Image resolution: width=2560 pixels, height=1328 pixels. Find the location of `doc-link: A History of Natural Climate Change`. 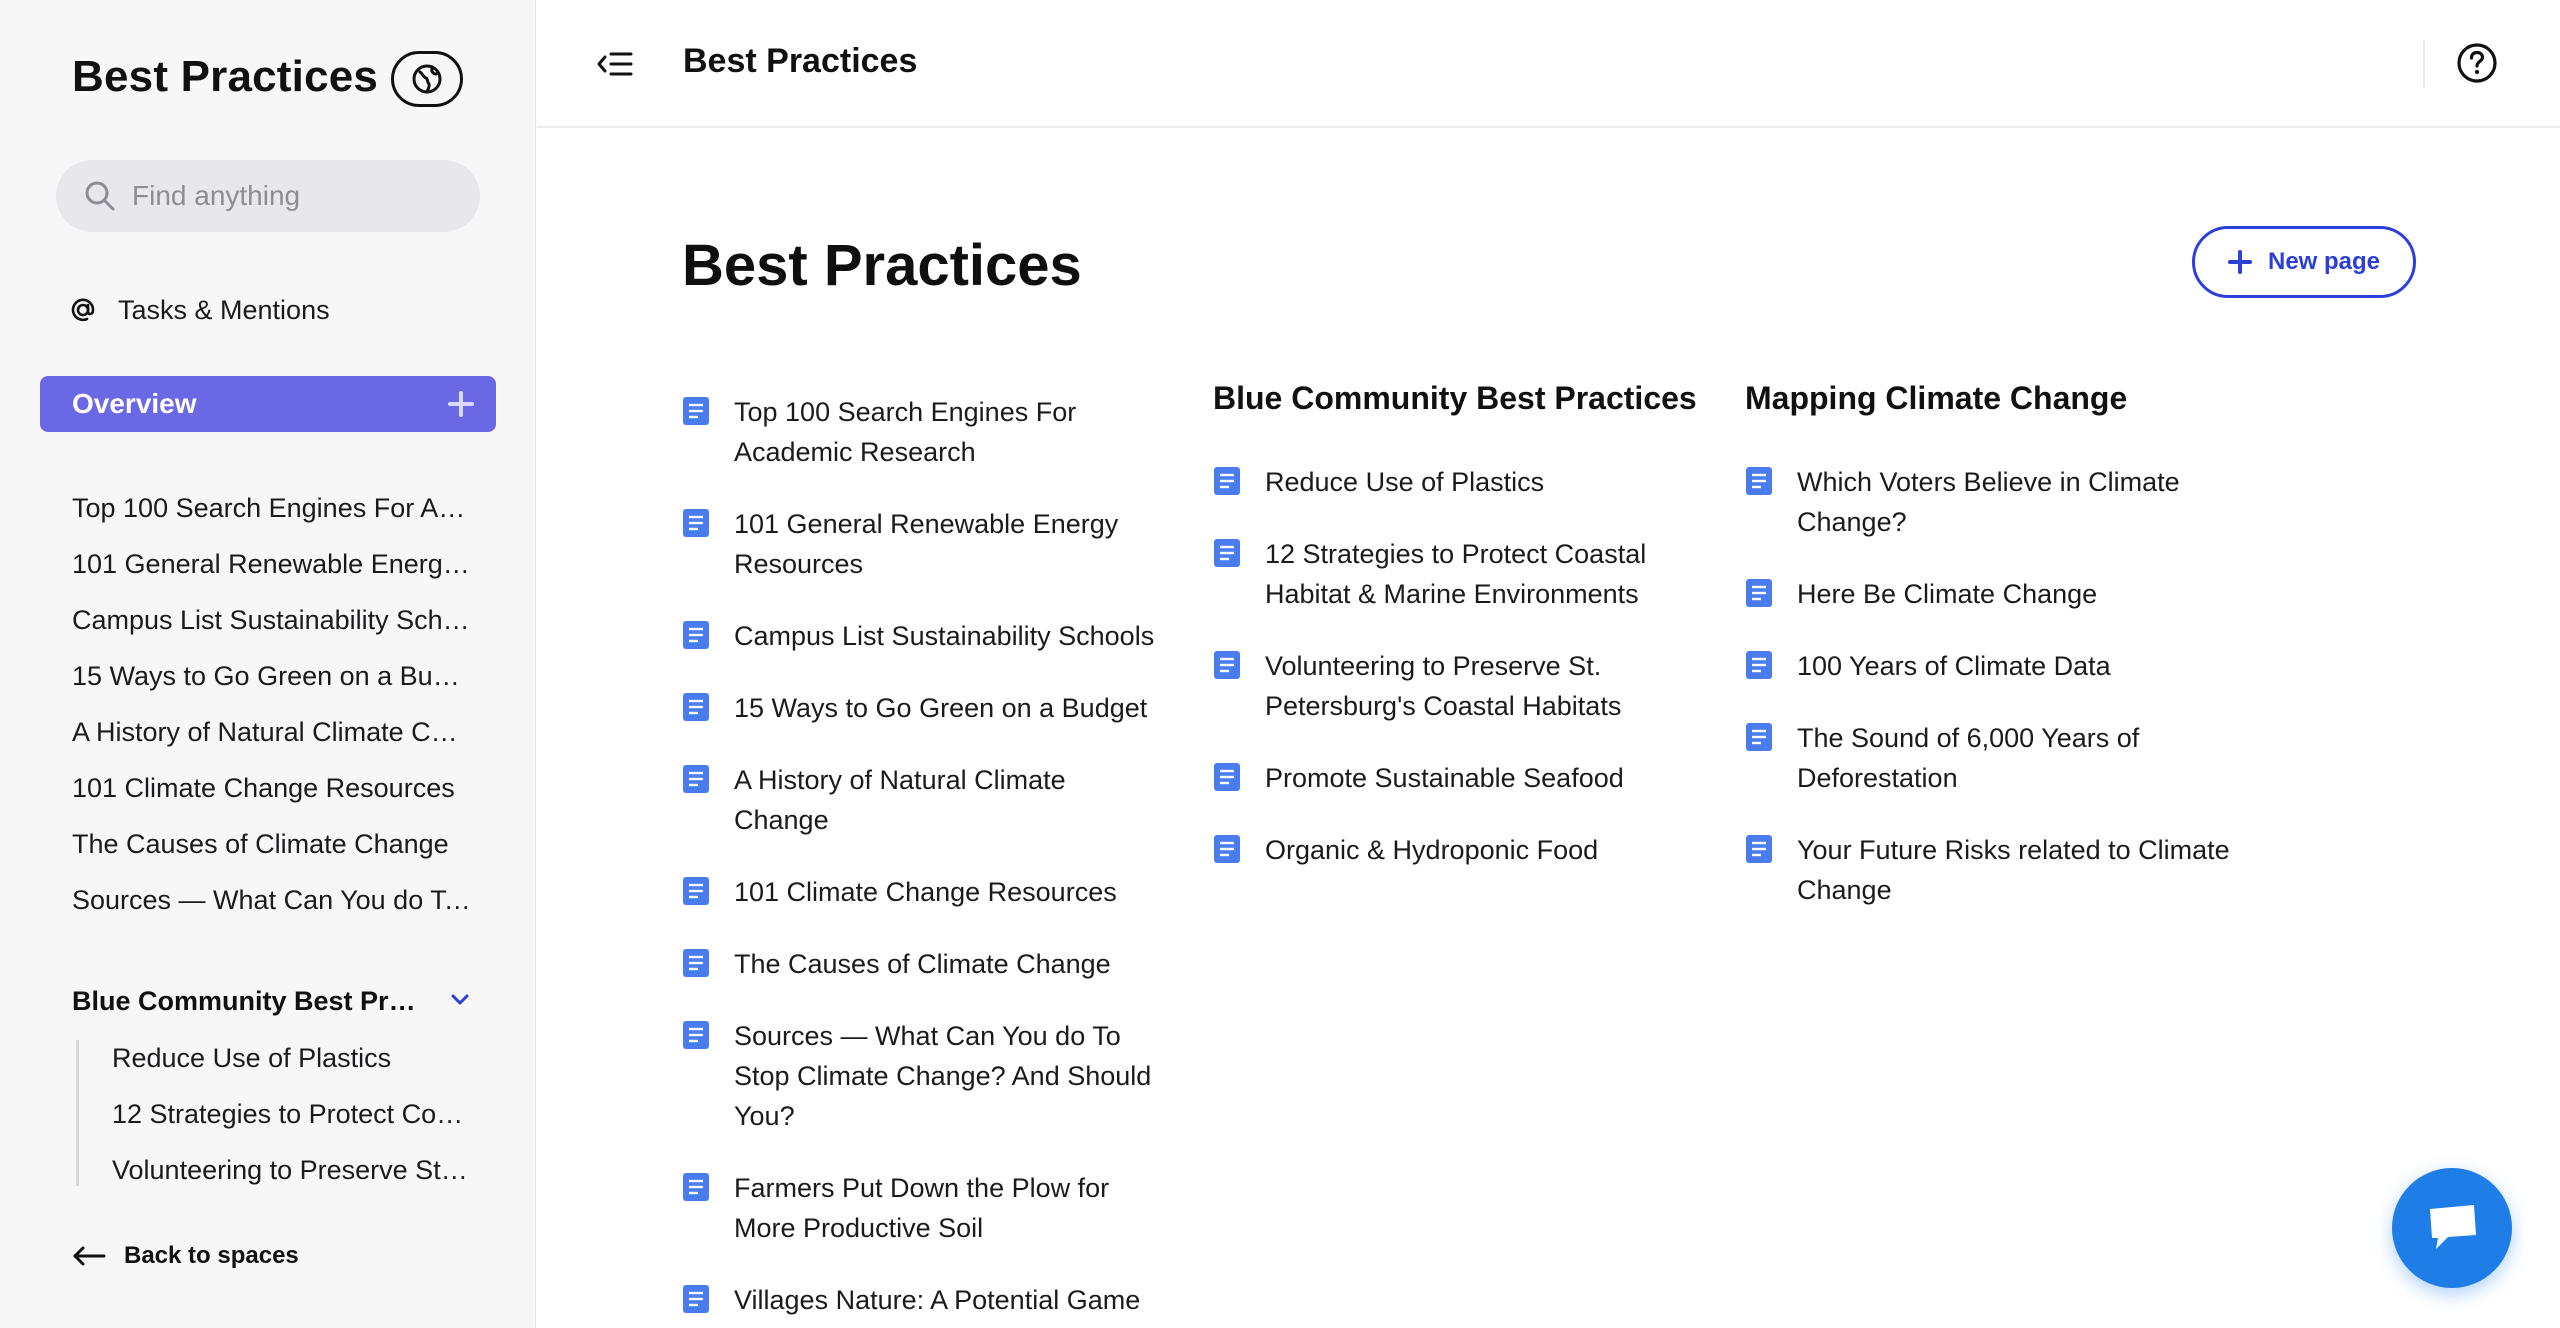

doc-link: A History of Natural Climate Change is located at coordinates (922, 800).